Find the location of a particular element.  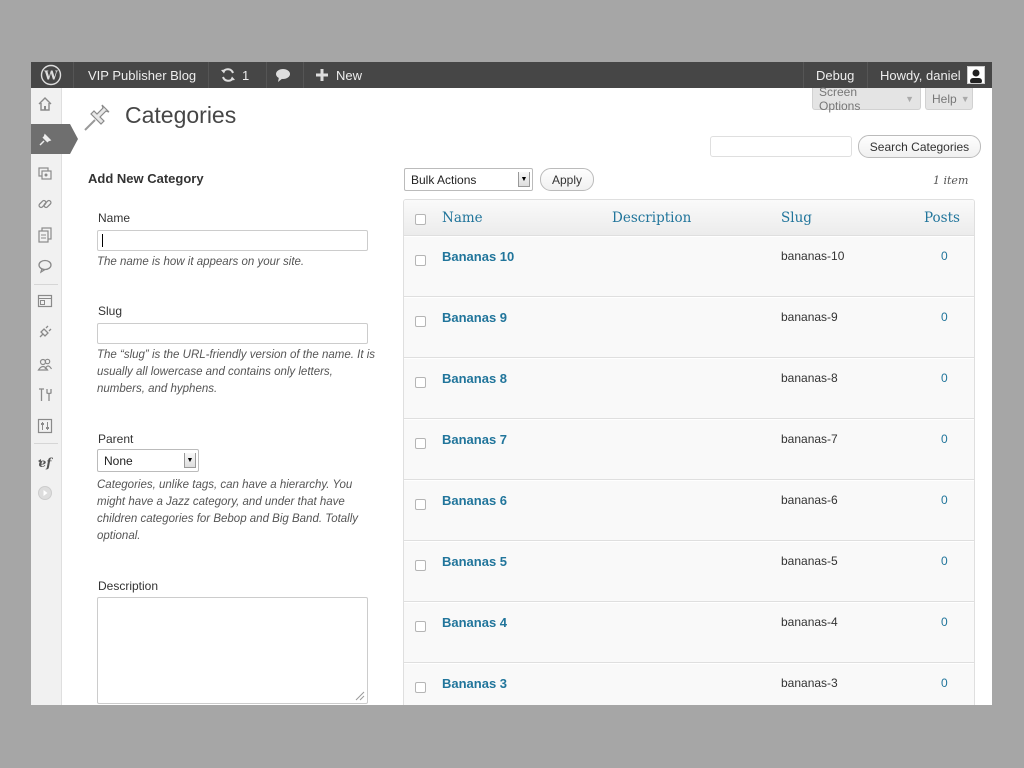

tools-icon is located at coordinates (45, 395).